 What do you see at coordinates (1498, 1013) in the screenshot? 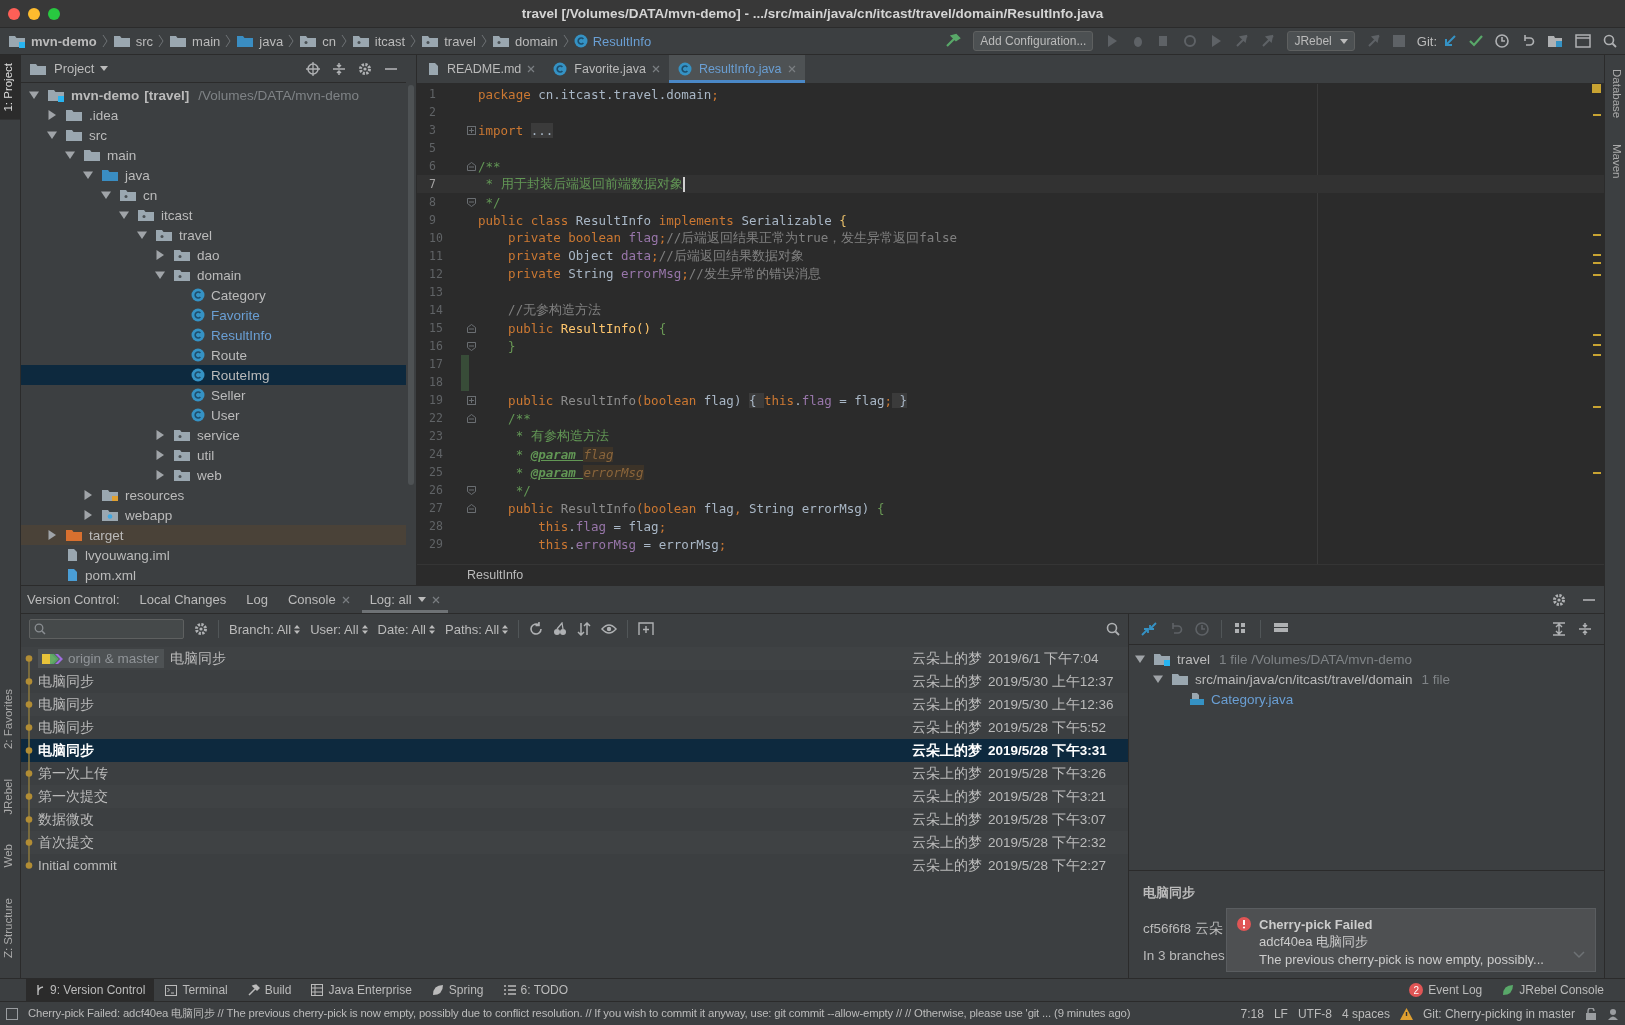
I see `git-branch-status: Git: Cherry-picking in master` at bounding box center [1498, 1013].